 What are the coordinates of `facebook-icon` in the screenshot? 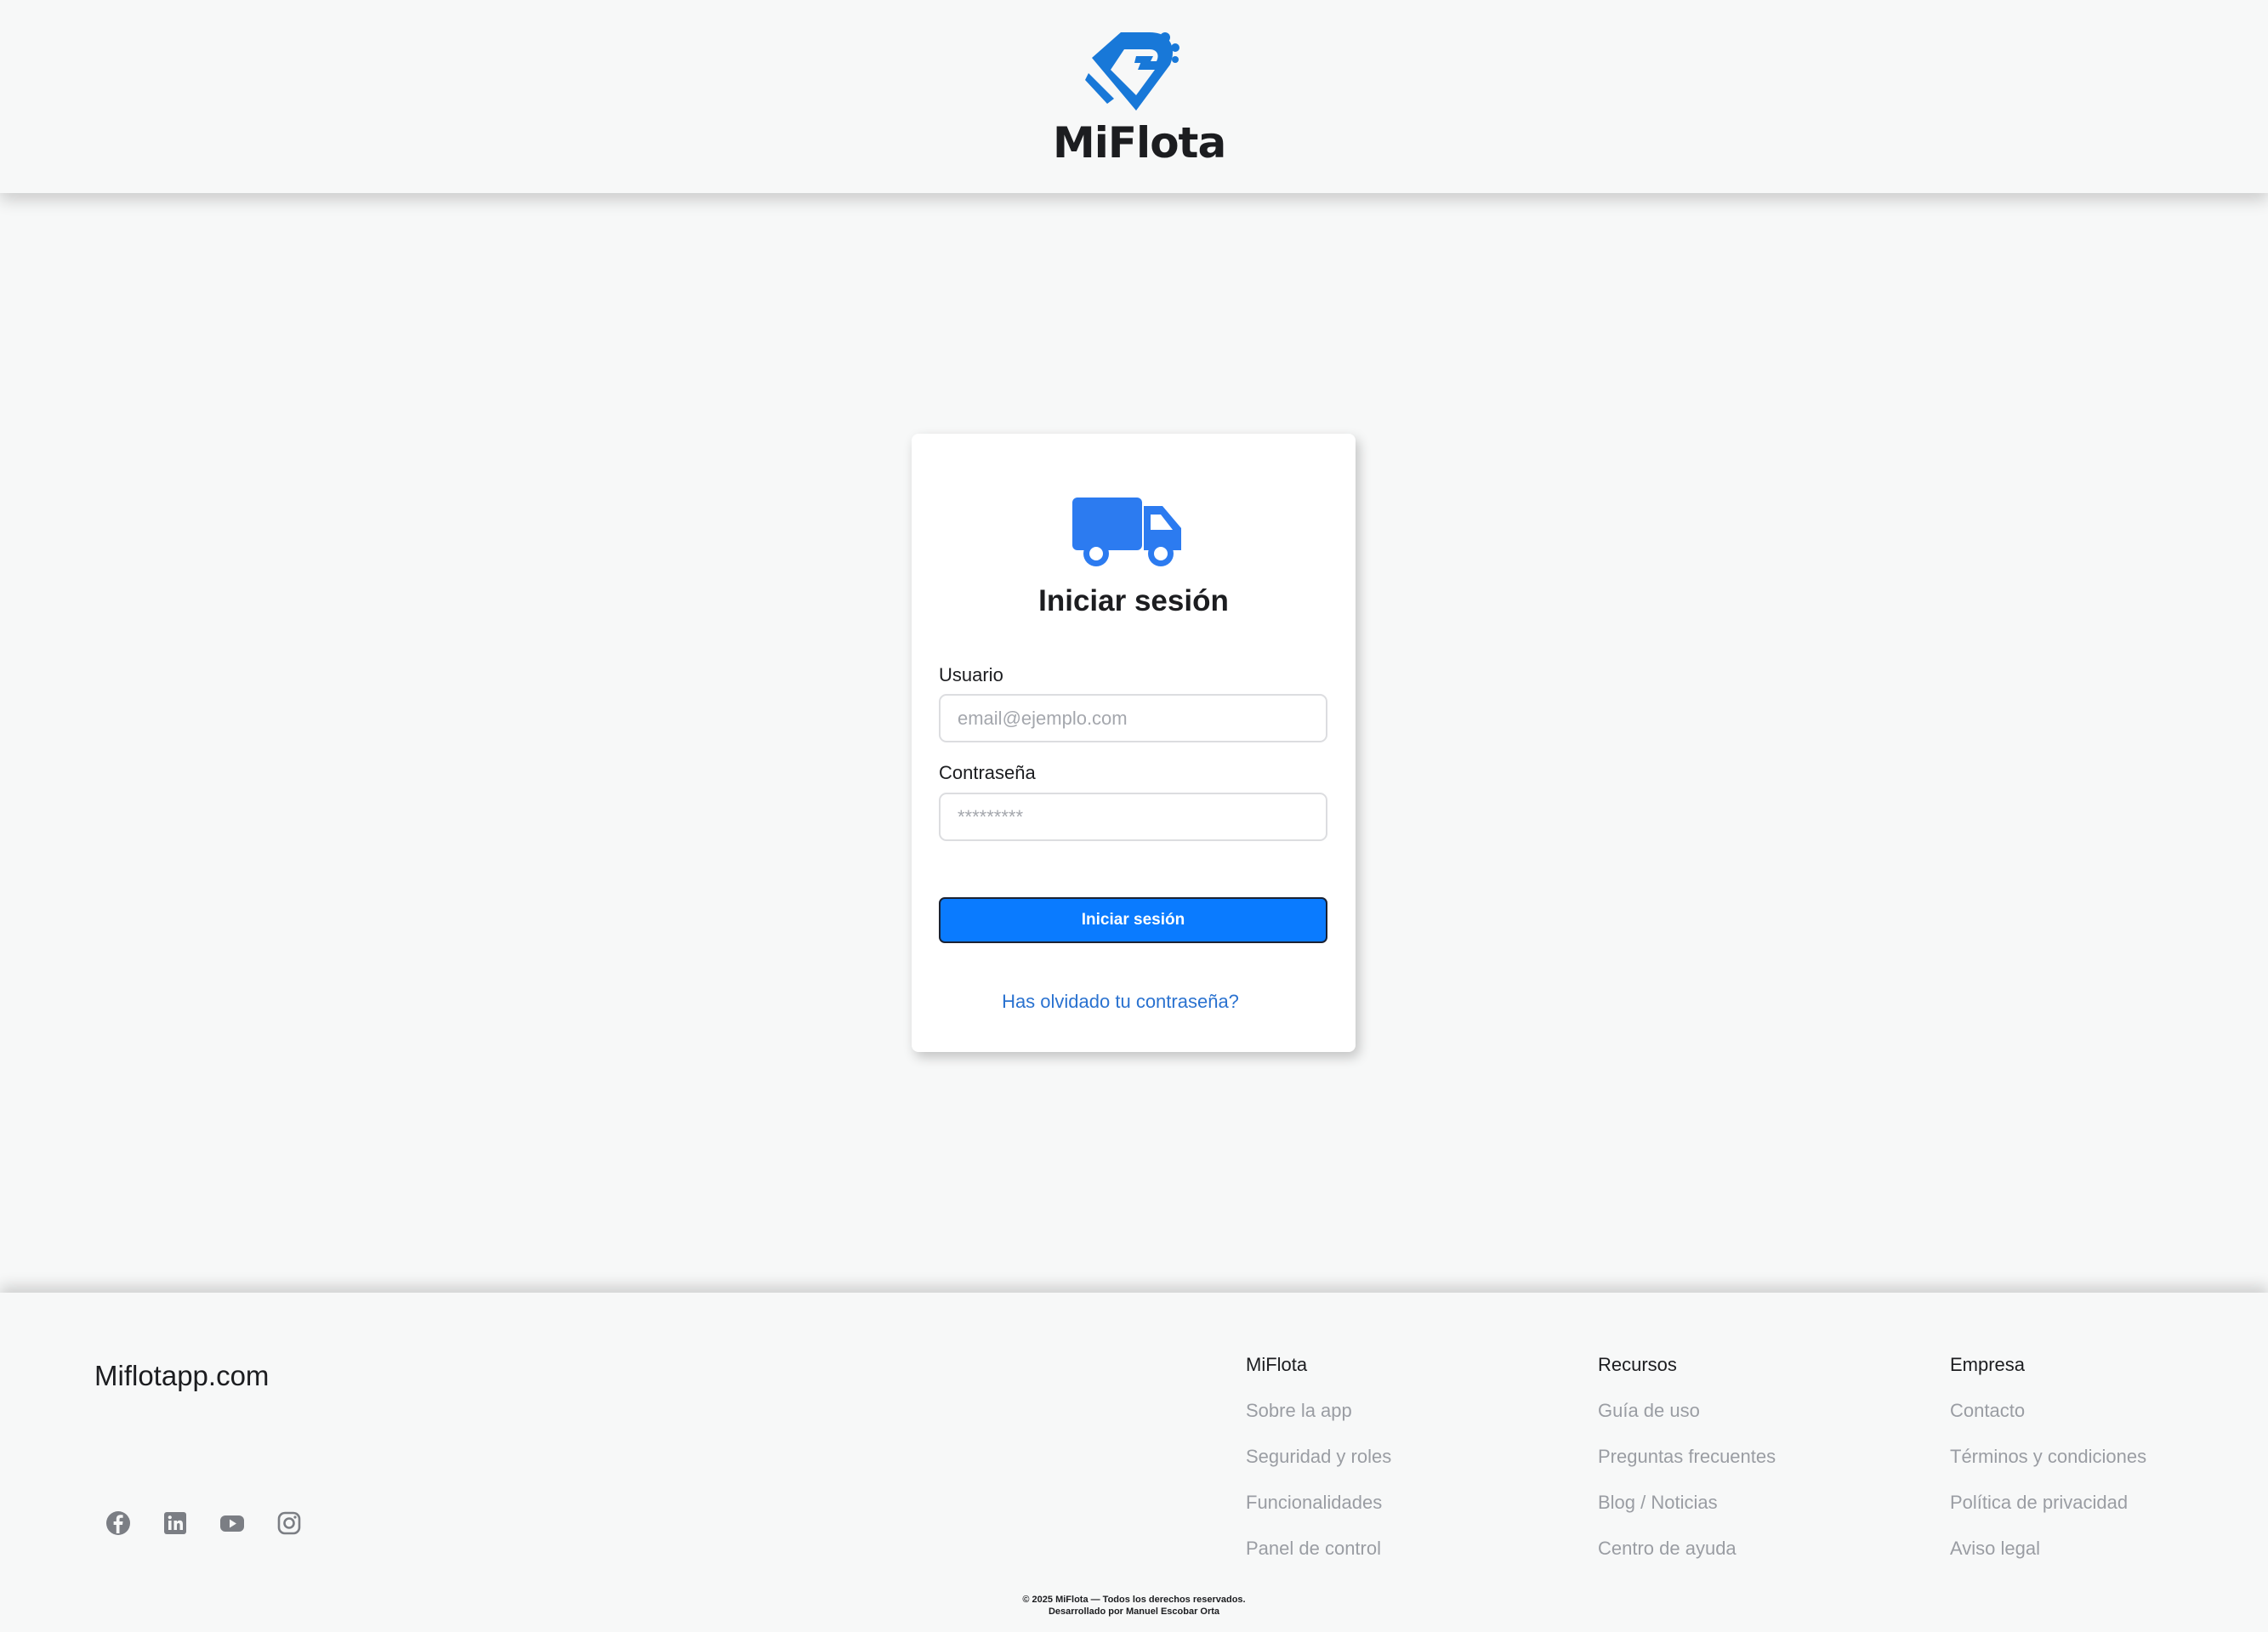 It's located at (118, 1523).